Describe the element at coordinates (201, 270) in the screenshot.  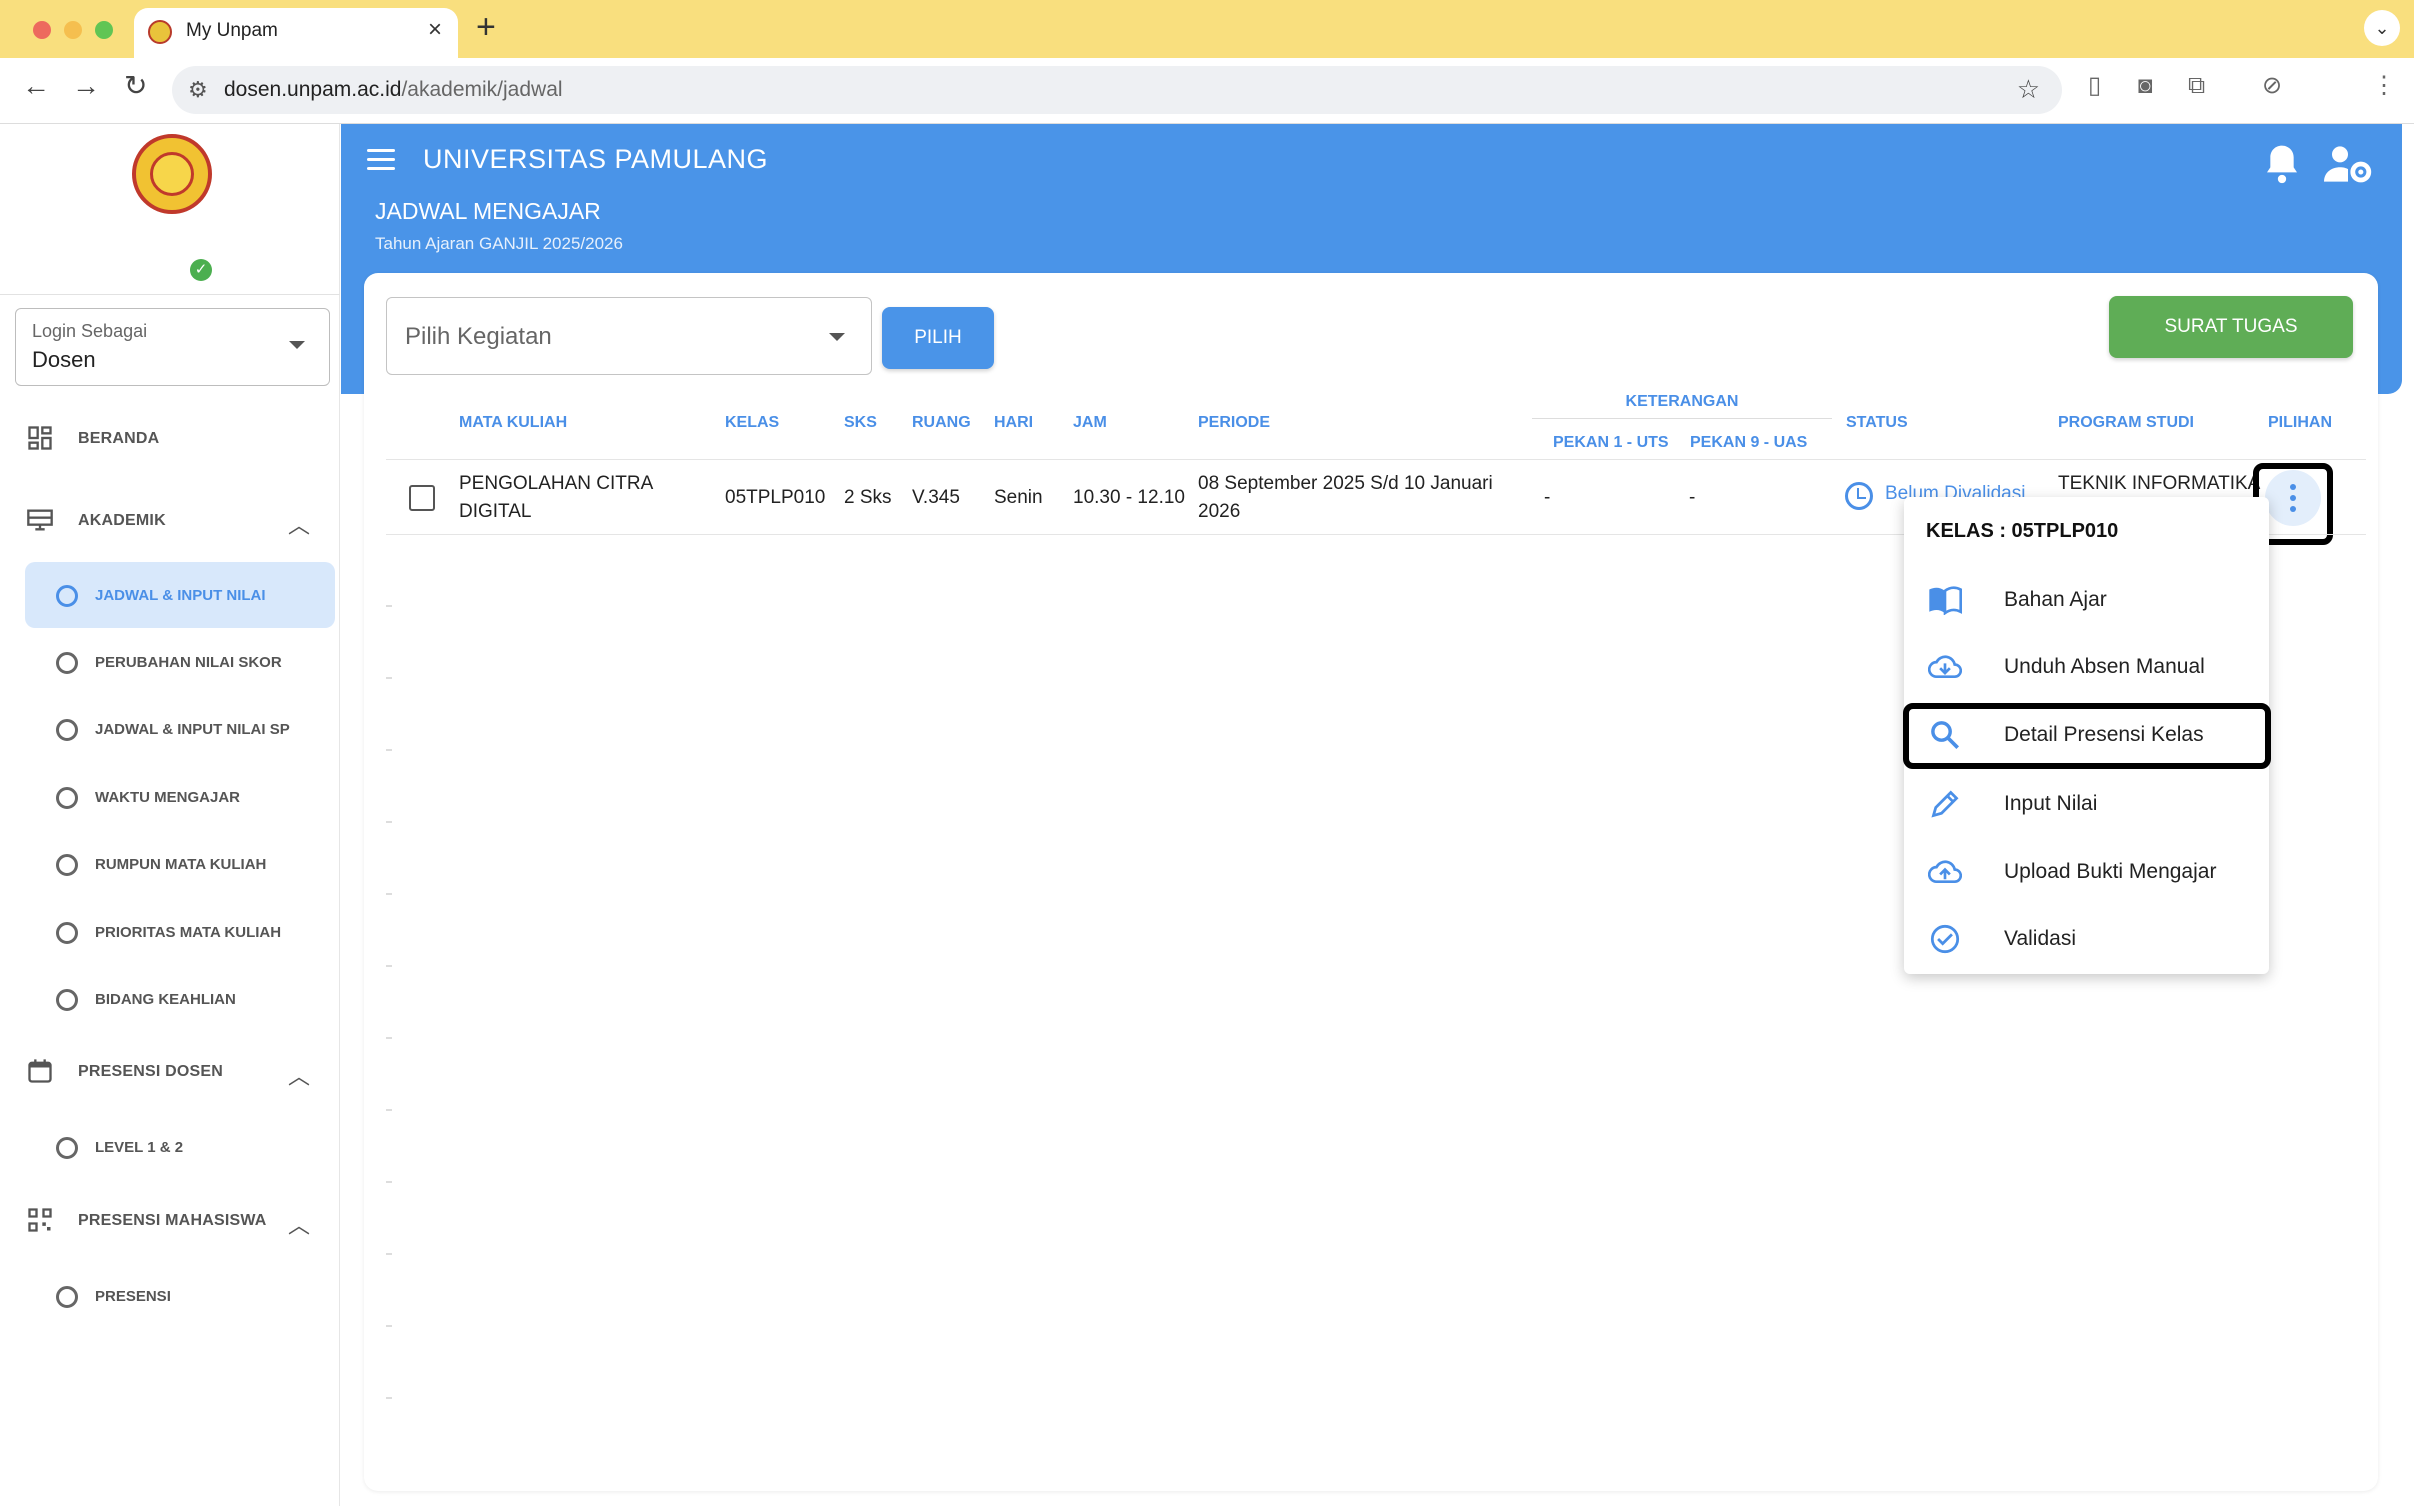
I see `verified-check-icon: ✓` at that location.